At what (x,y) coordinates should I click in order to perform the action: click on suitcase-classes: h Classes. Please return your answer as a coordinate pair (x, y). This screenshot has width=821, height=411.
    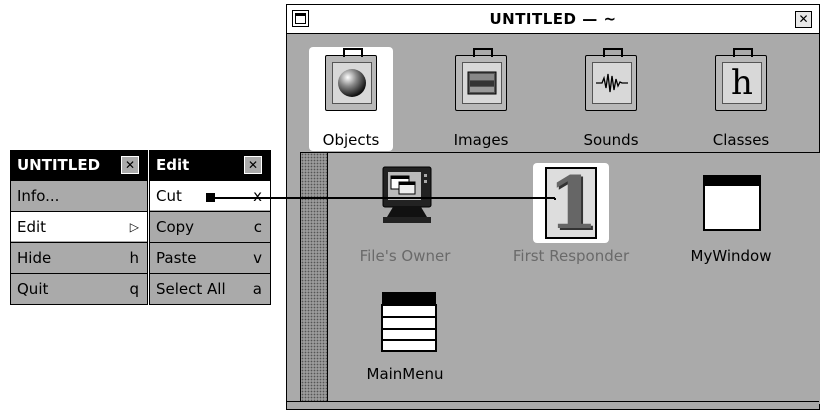
    Looking at the image, I should click on (741, 99).